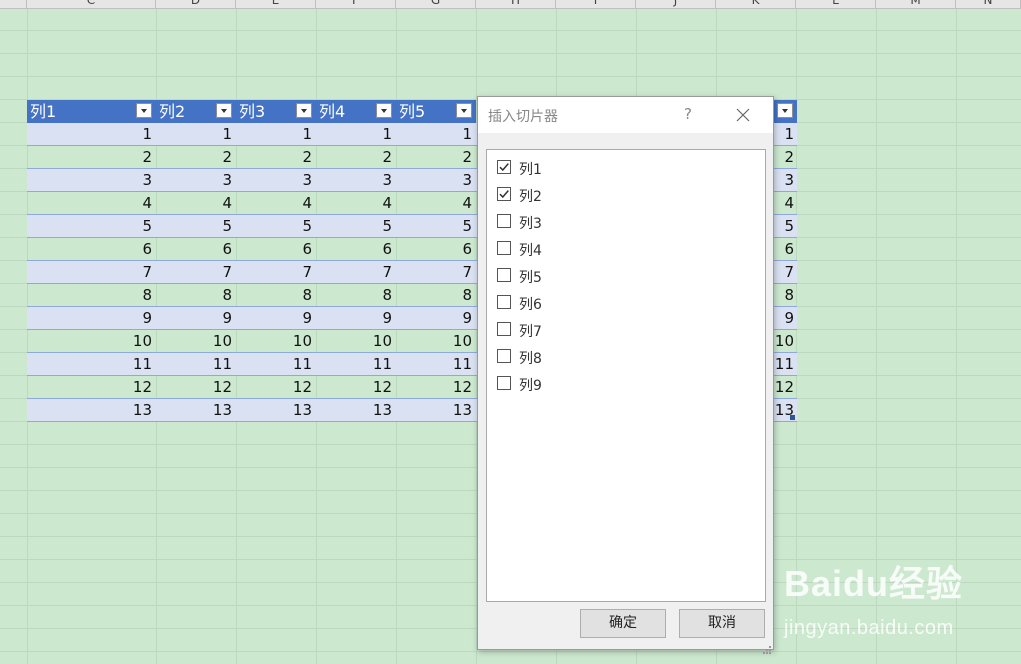 Image resolution: width=1021 pixels, height=664 pixels. What do you see at coordinates (596, 4) in the screenshot?
I see `column-header: I` at bounding box center [596, 4].